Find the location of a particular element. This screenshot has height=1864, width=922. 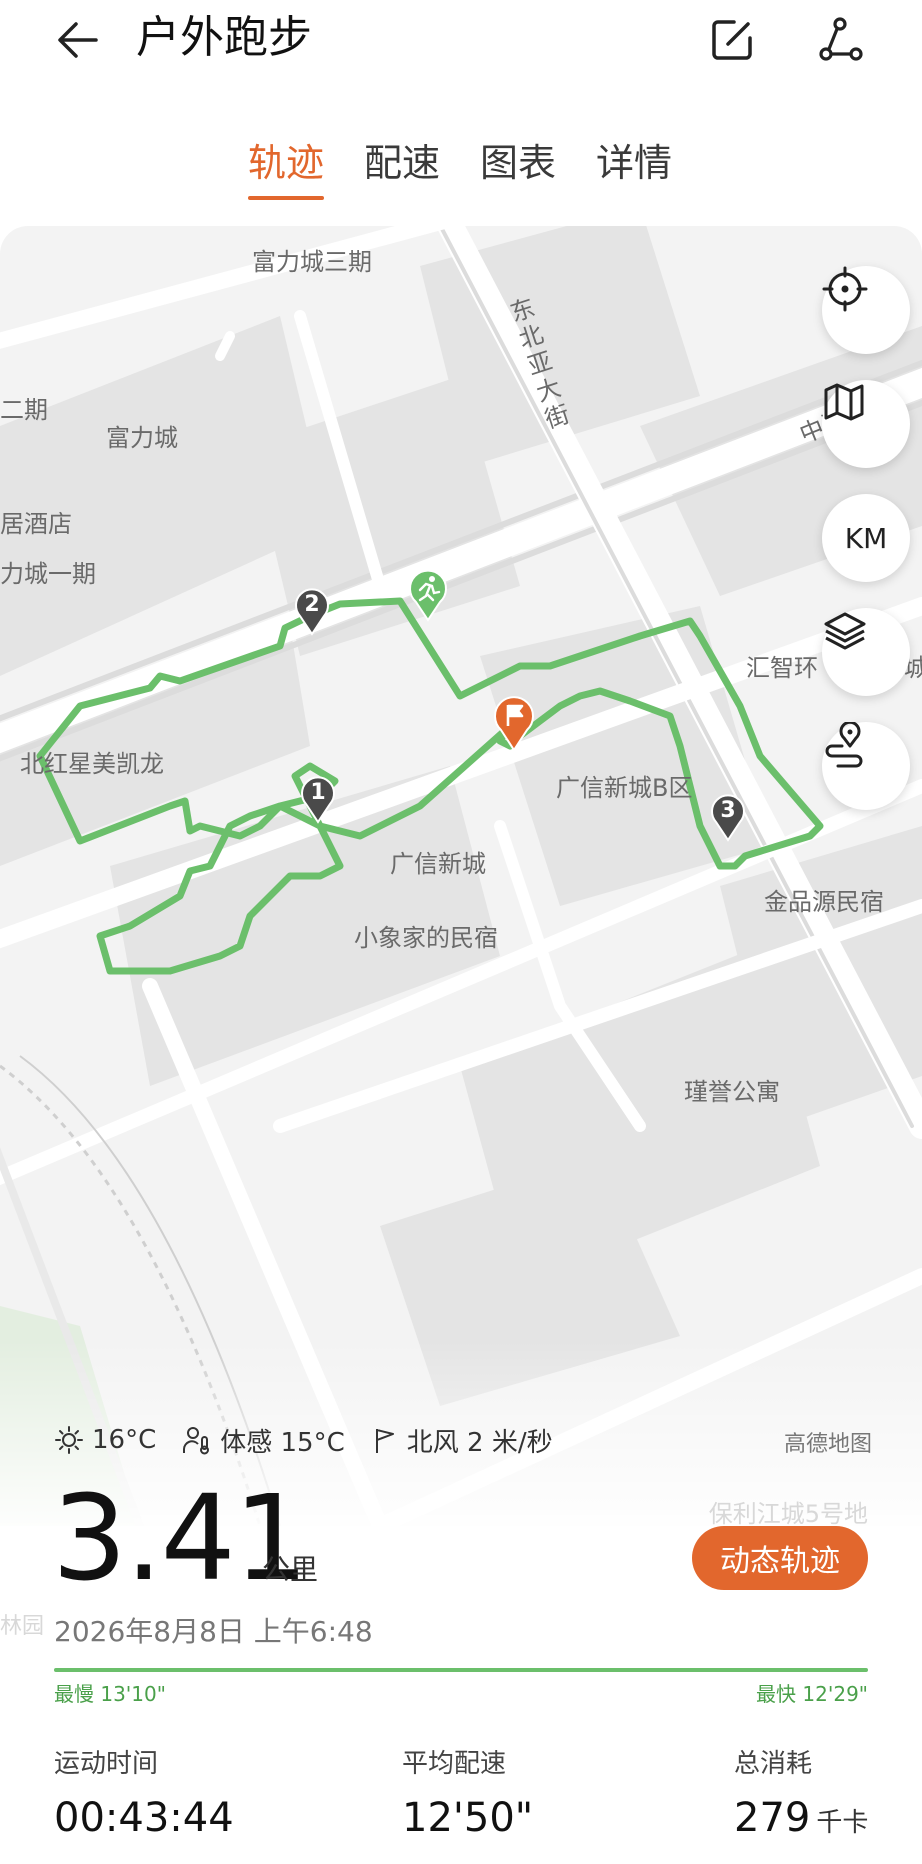

map-credit: 高德地图 is located at coordinates (827, 1444).